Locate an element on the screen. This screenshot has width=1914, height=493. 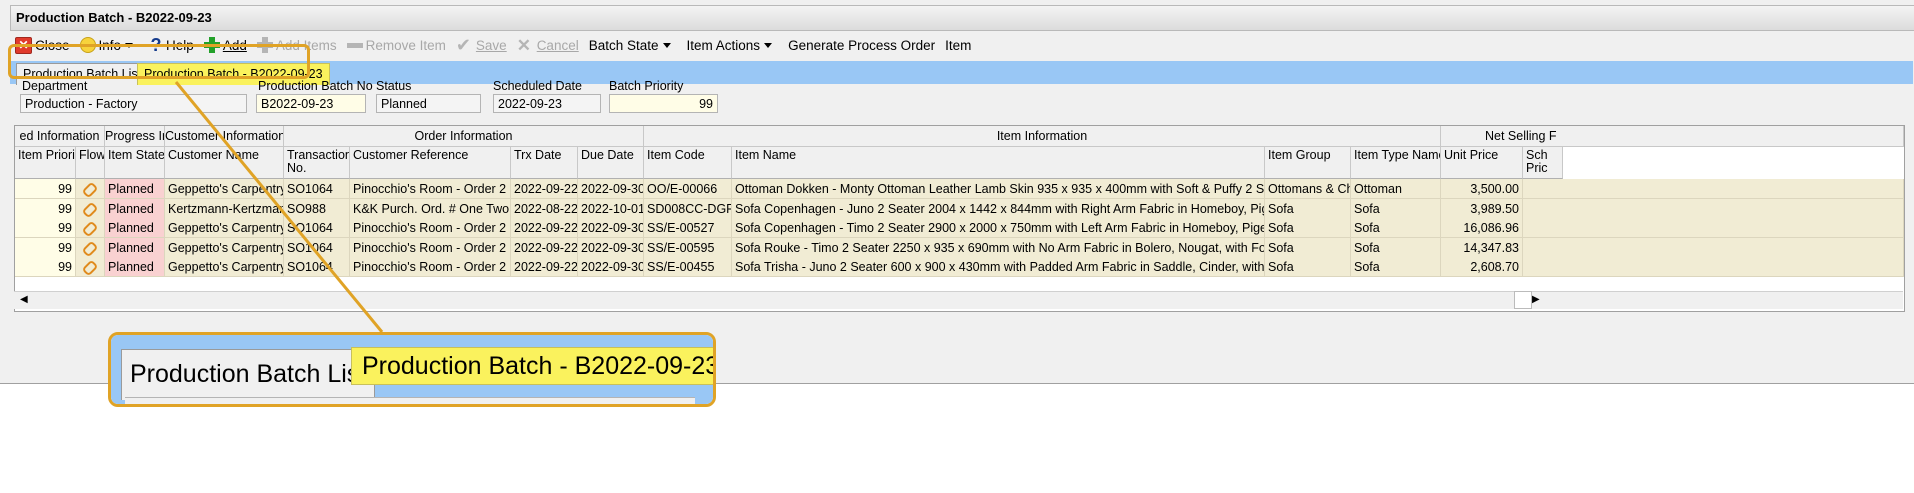
zoom-tab-detail: Production Batch - B2022-09-23 is located at coordinates (532, 366).